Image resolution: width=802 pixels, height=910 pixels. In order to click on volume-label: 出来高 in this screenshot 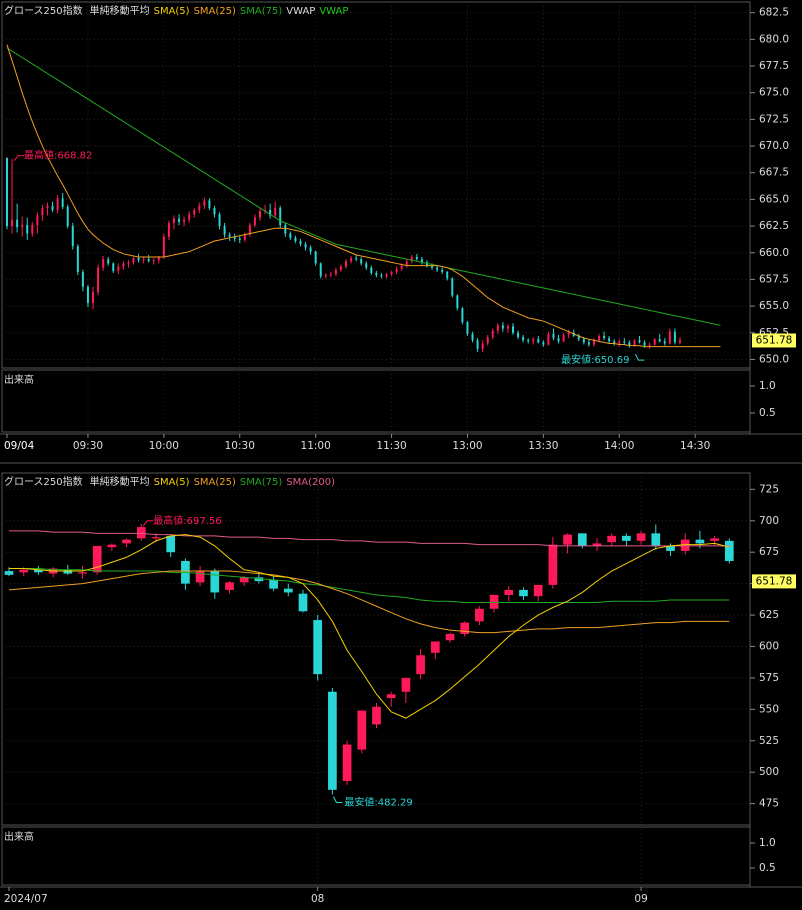, I will do `click(19, 836)`.